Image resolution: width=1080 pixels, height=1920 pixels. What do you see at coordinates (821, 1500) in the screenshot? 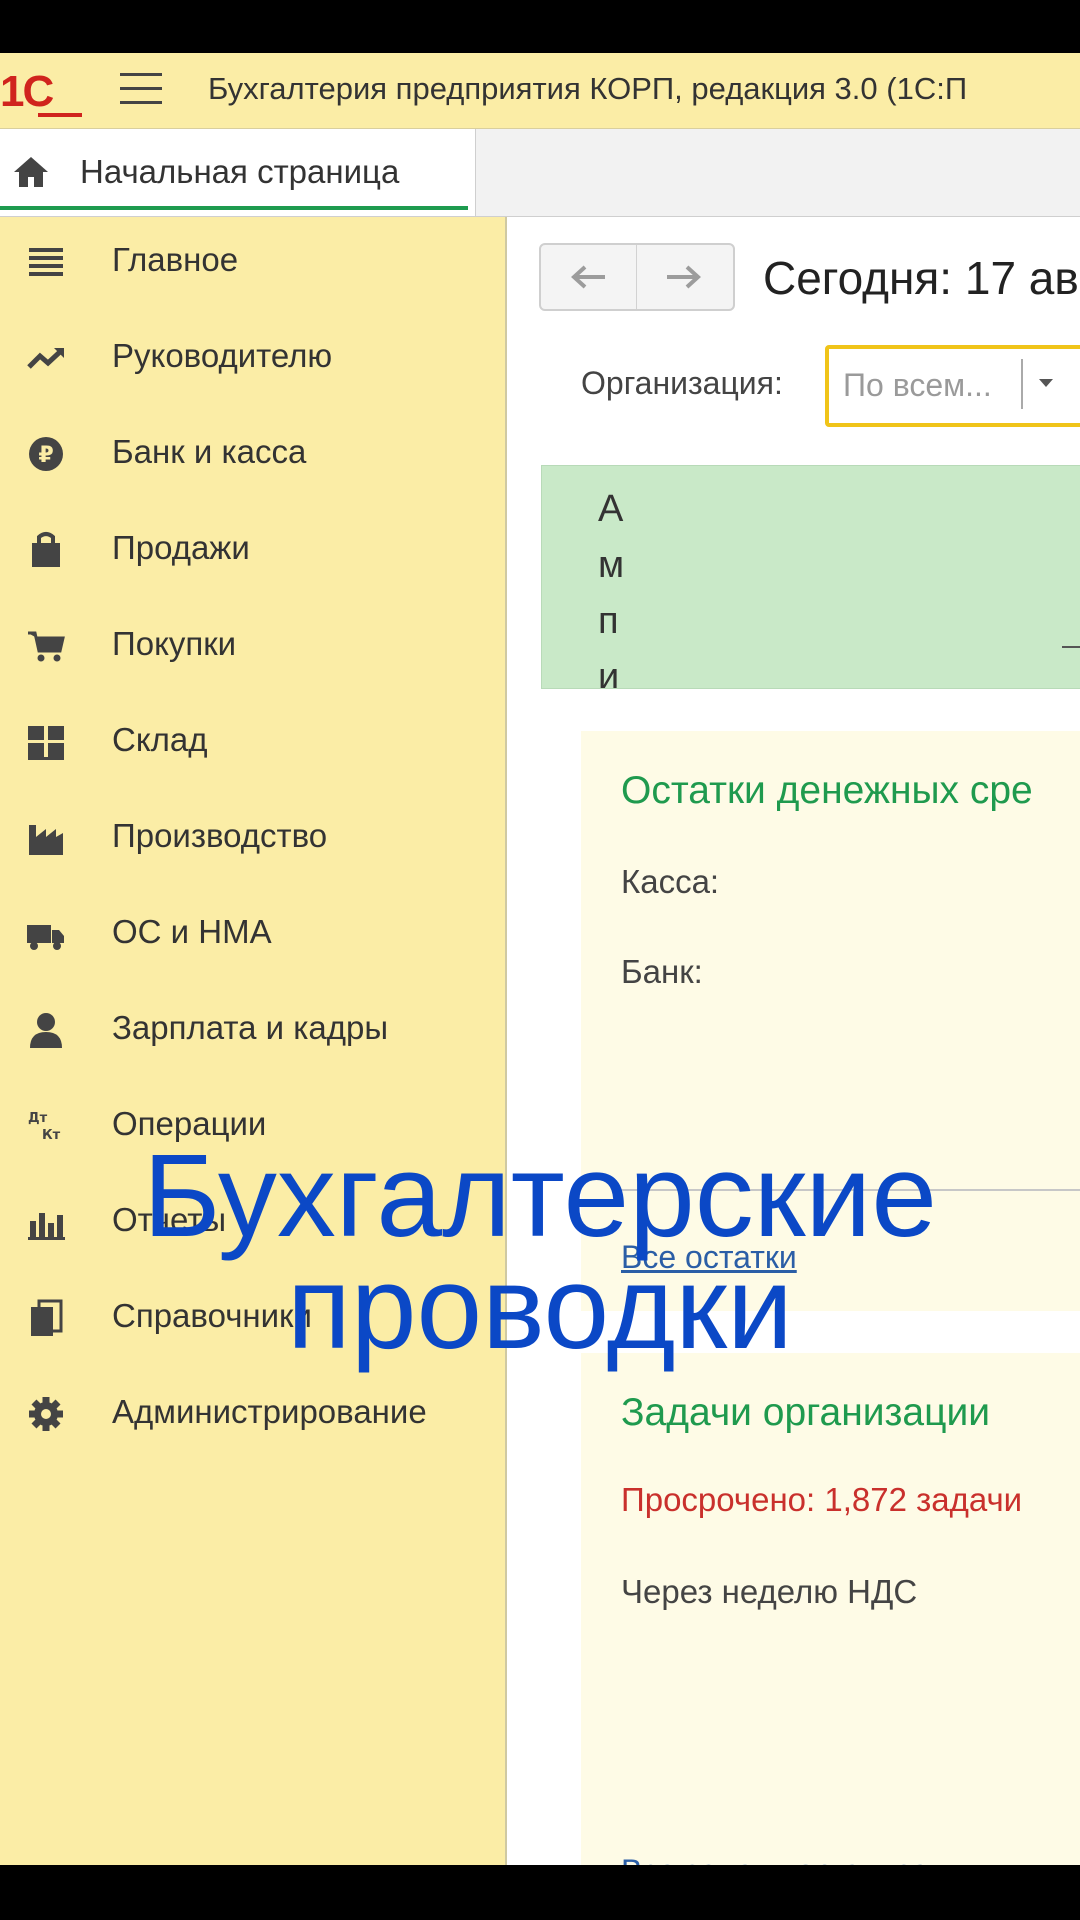
I see `overdue-tasks: Просрочено: 1,872 задачи` at bounding box center [821, 1500].